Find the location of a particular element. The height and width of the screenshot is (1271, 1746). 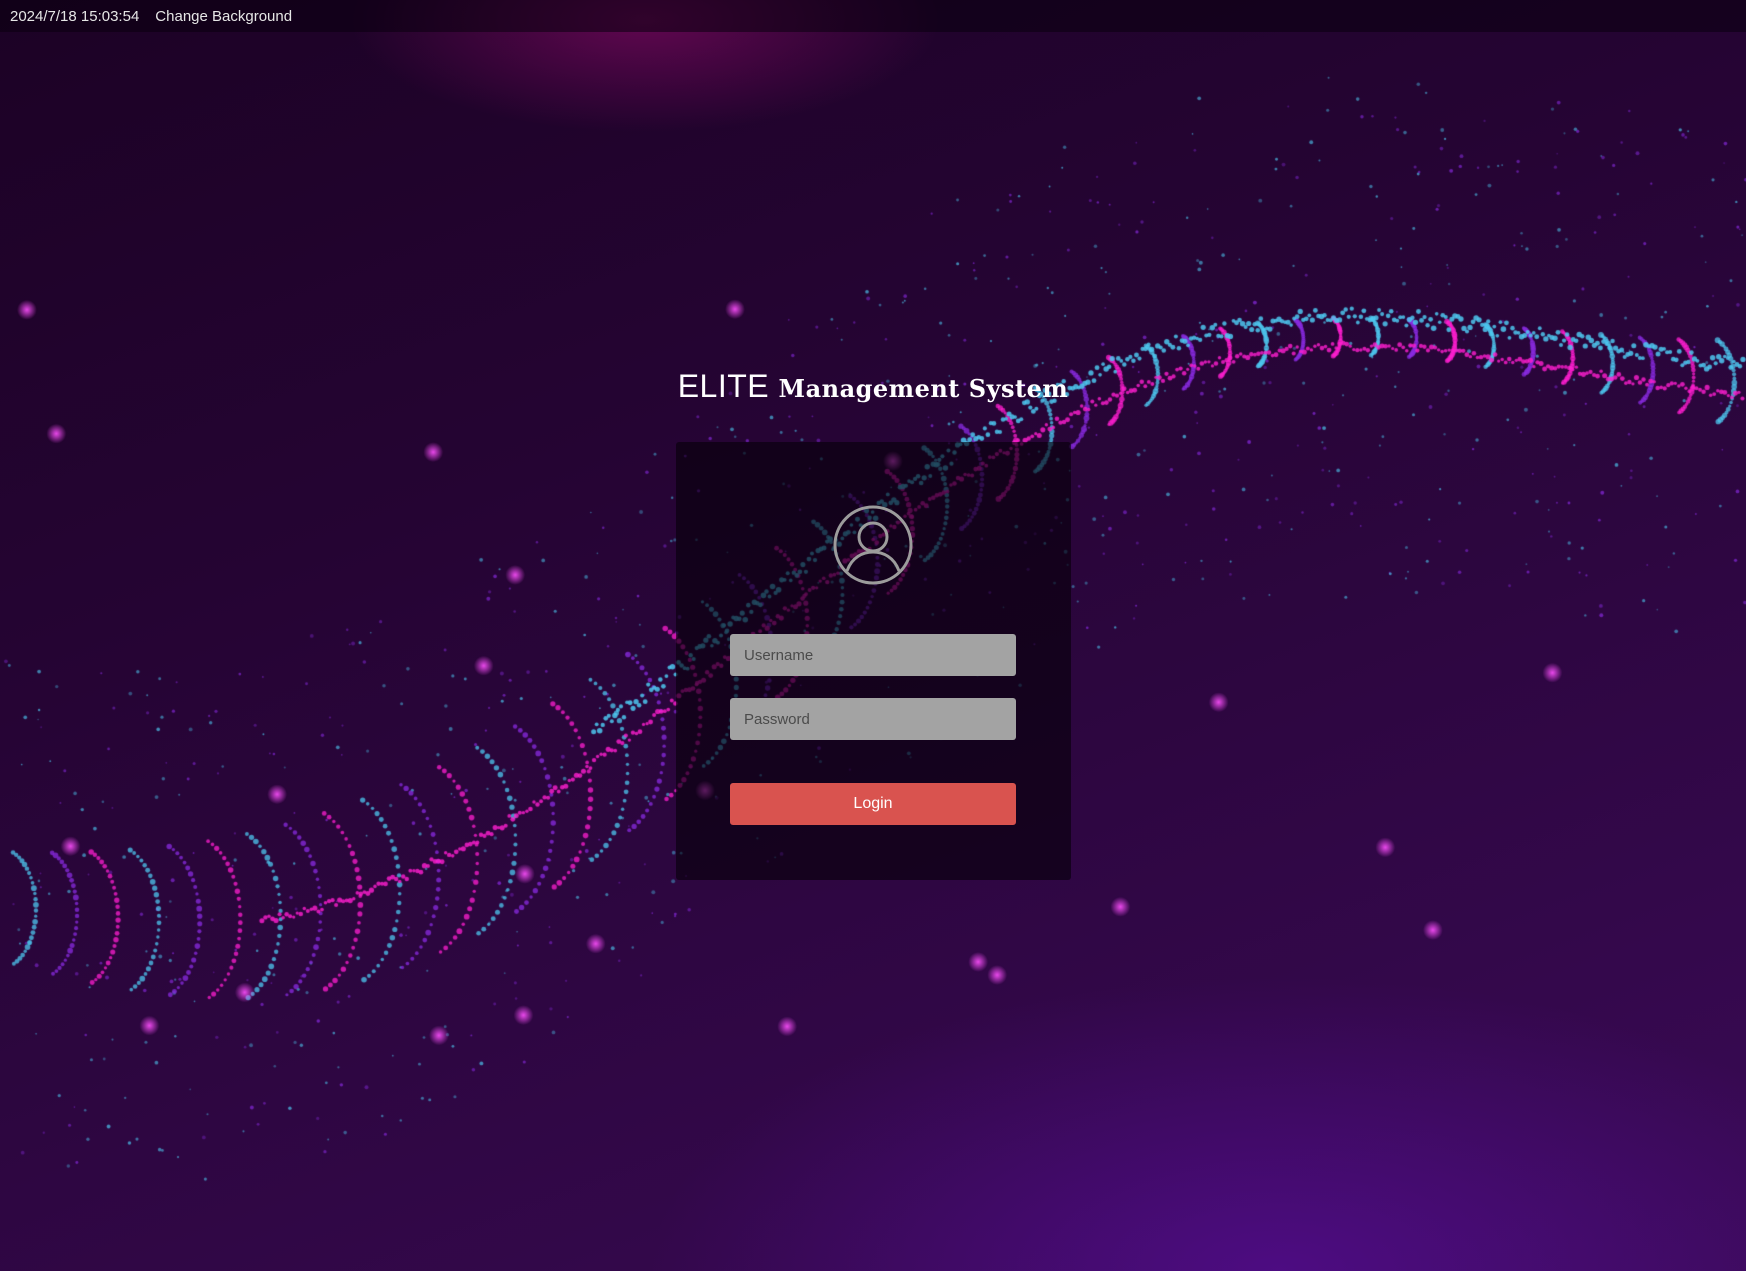

datetime-display: 2024/7/18 15:03:54 is located at coordinates (75, 16).